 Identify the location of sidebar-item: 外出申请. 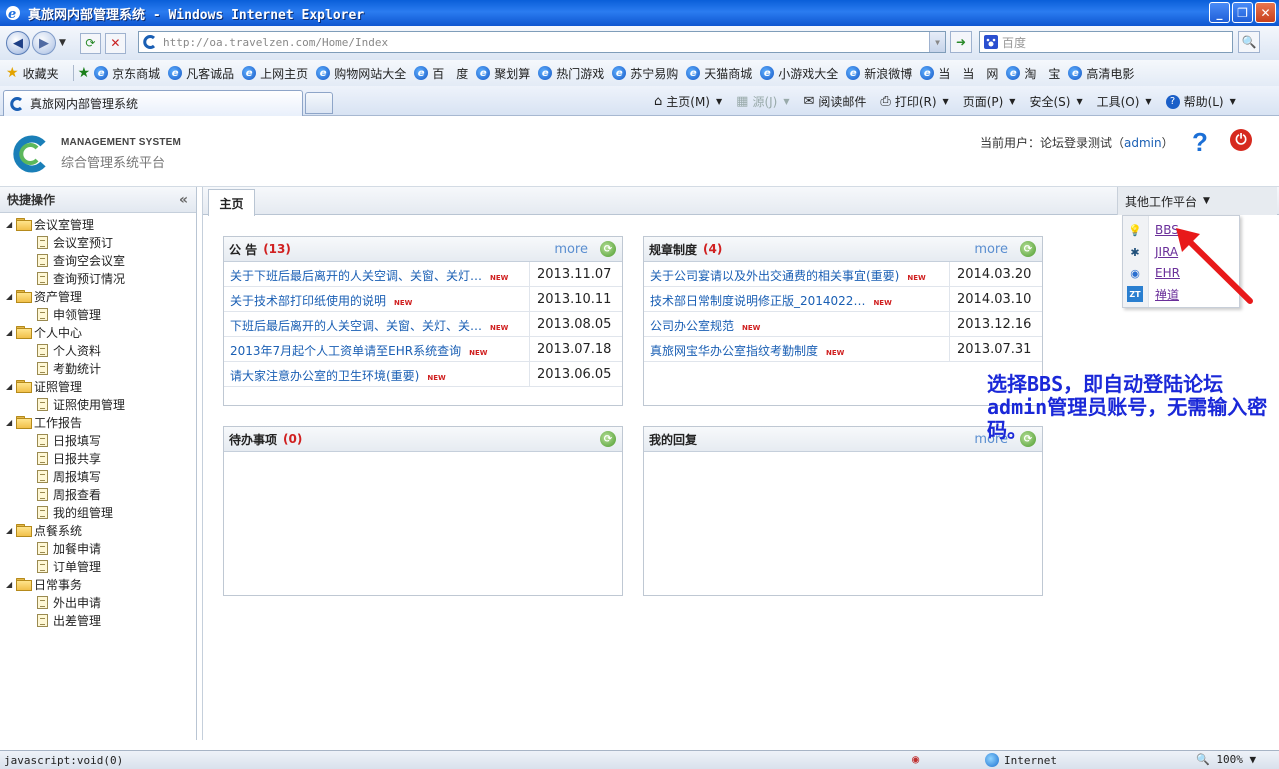
(98, 602).